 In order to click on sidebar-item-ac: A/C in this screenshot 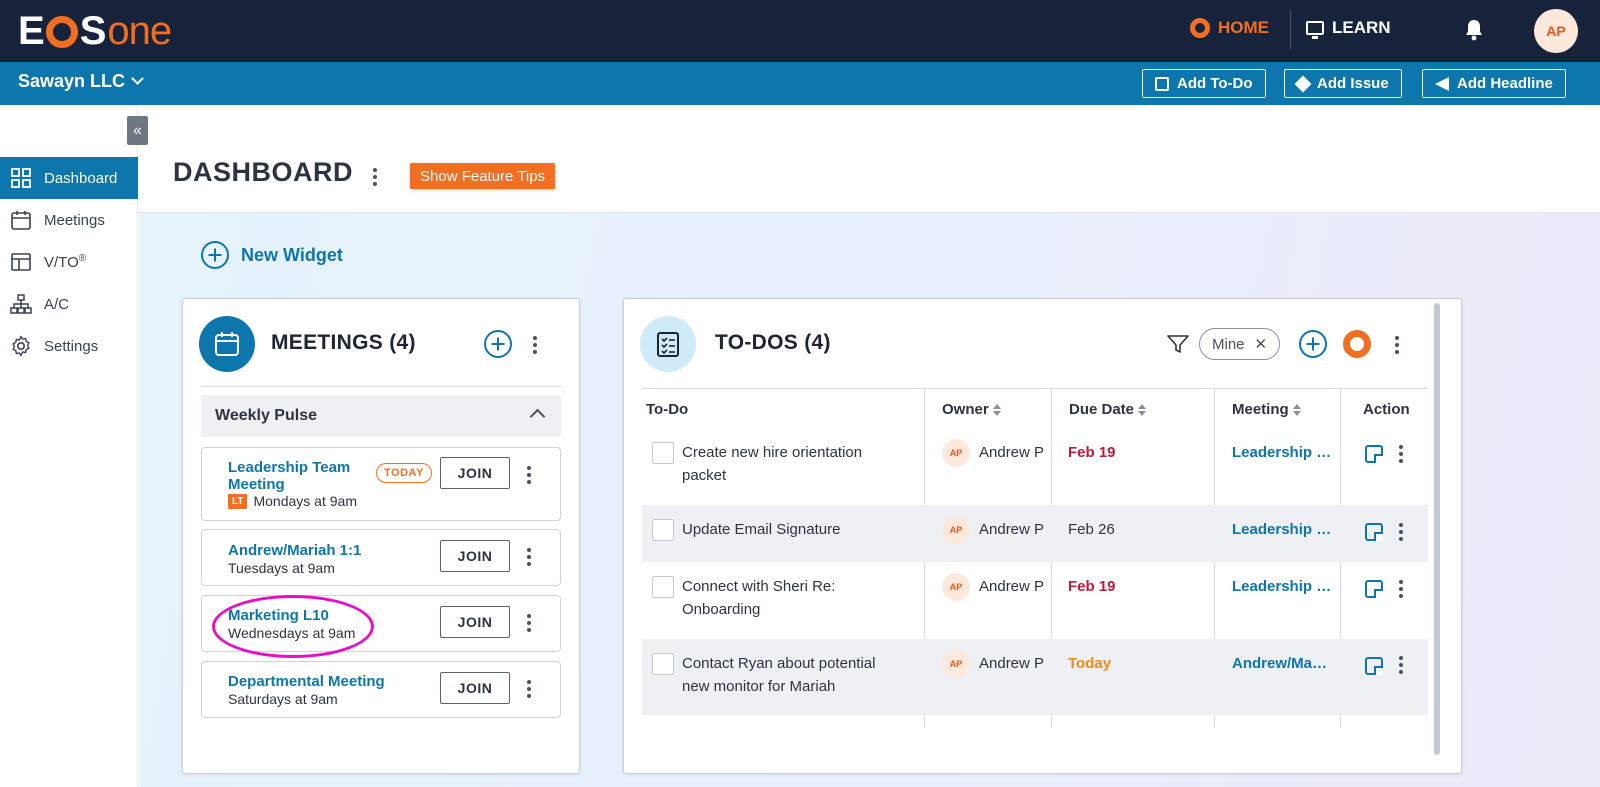, I will do `click(69, 304)`.